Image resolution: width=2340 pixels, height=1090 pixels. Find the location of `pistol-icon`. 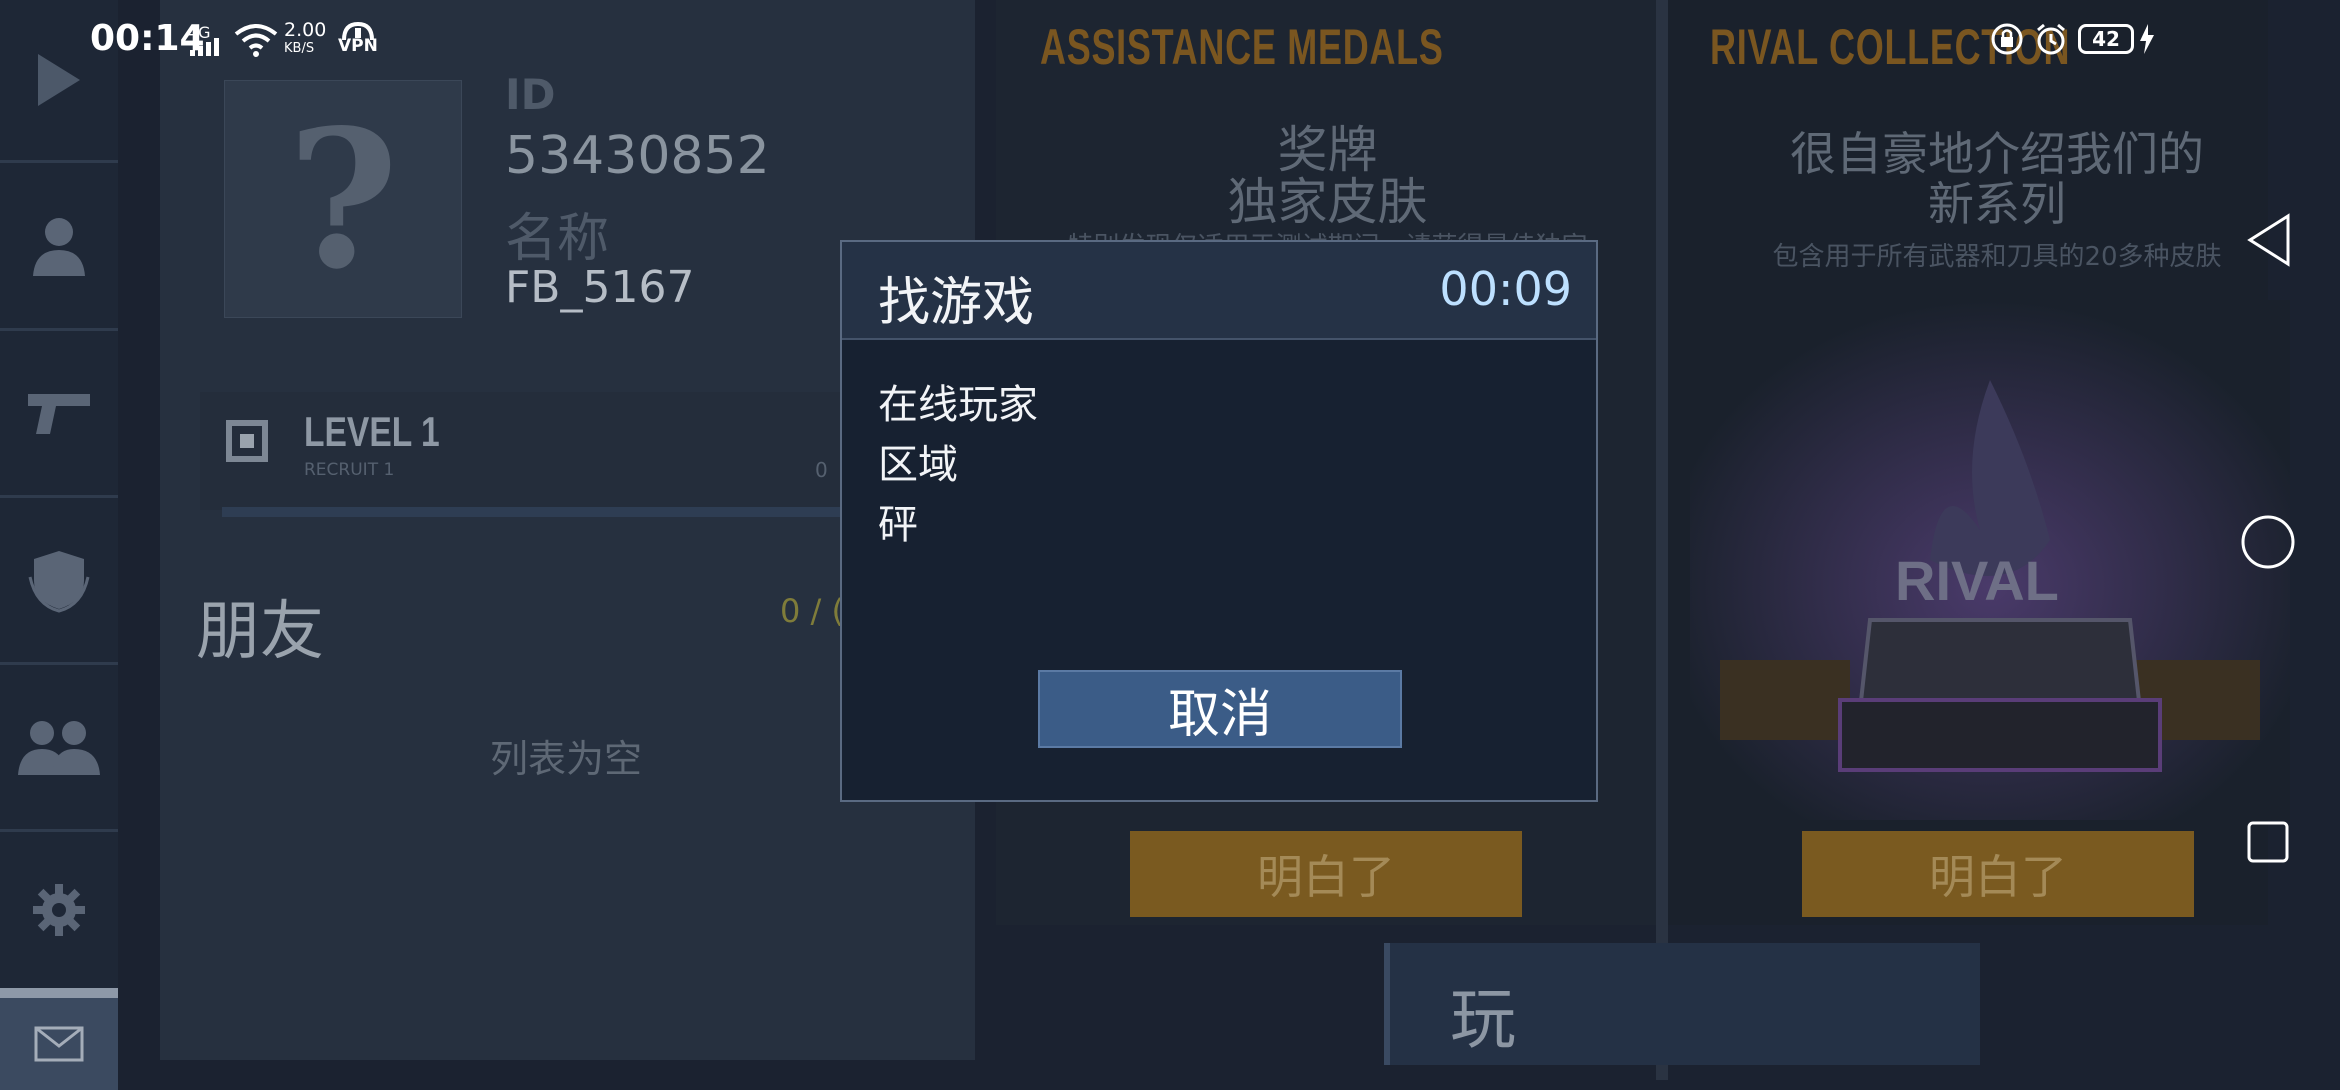

pistol-icon is located at coordinates (59, 414).